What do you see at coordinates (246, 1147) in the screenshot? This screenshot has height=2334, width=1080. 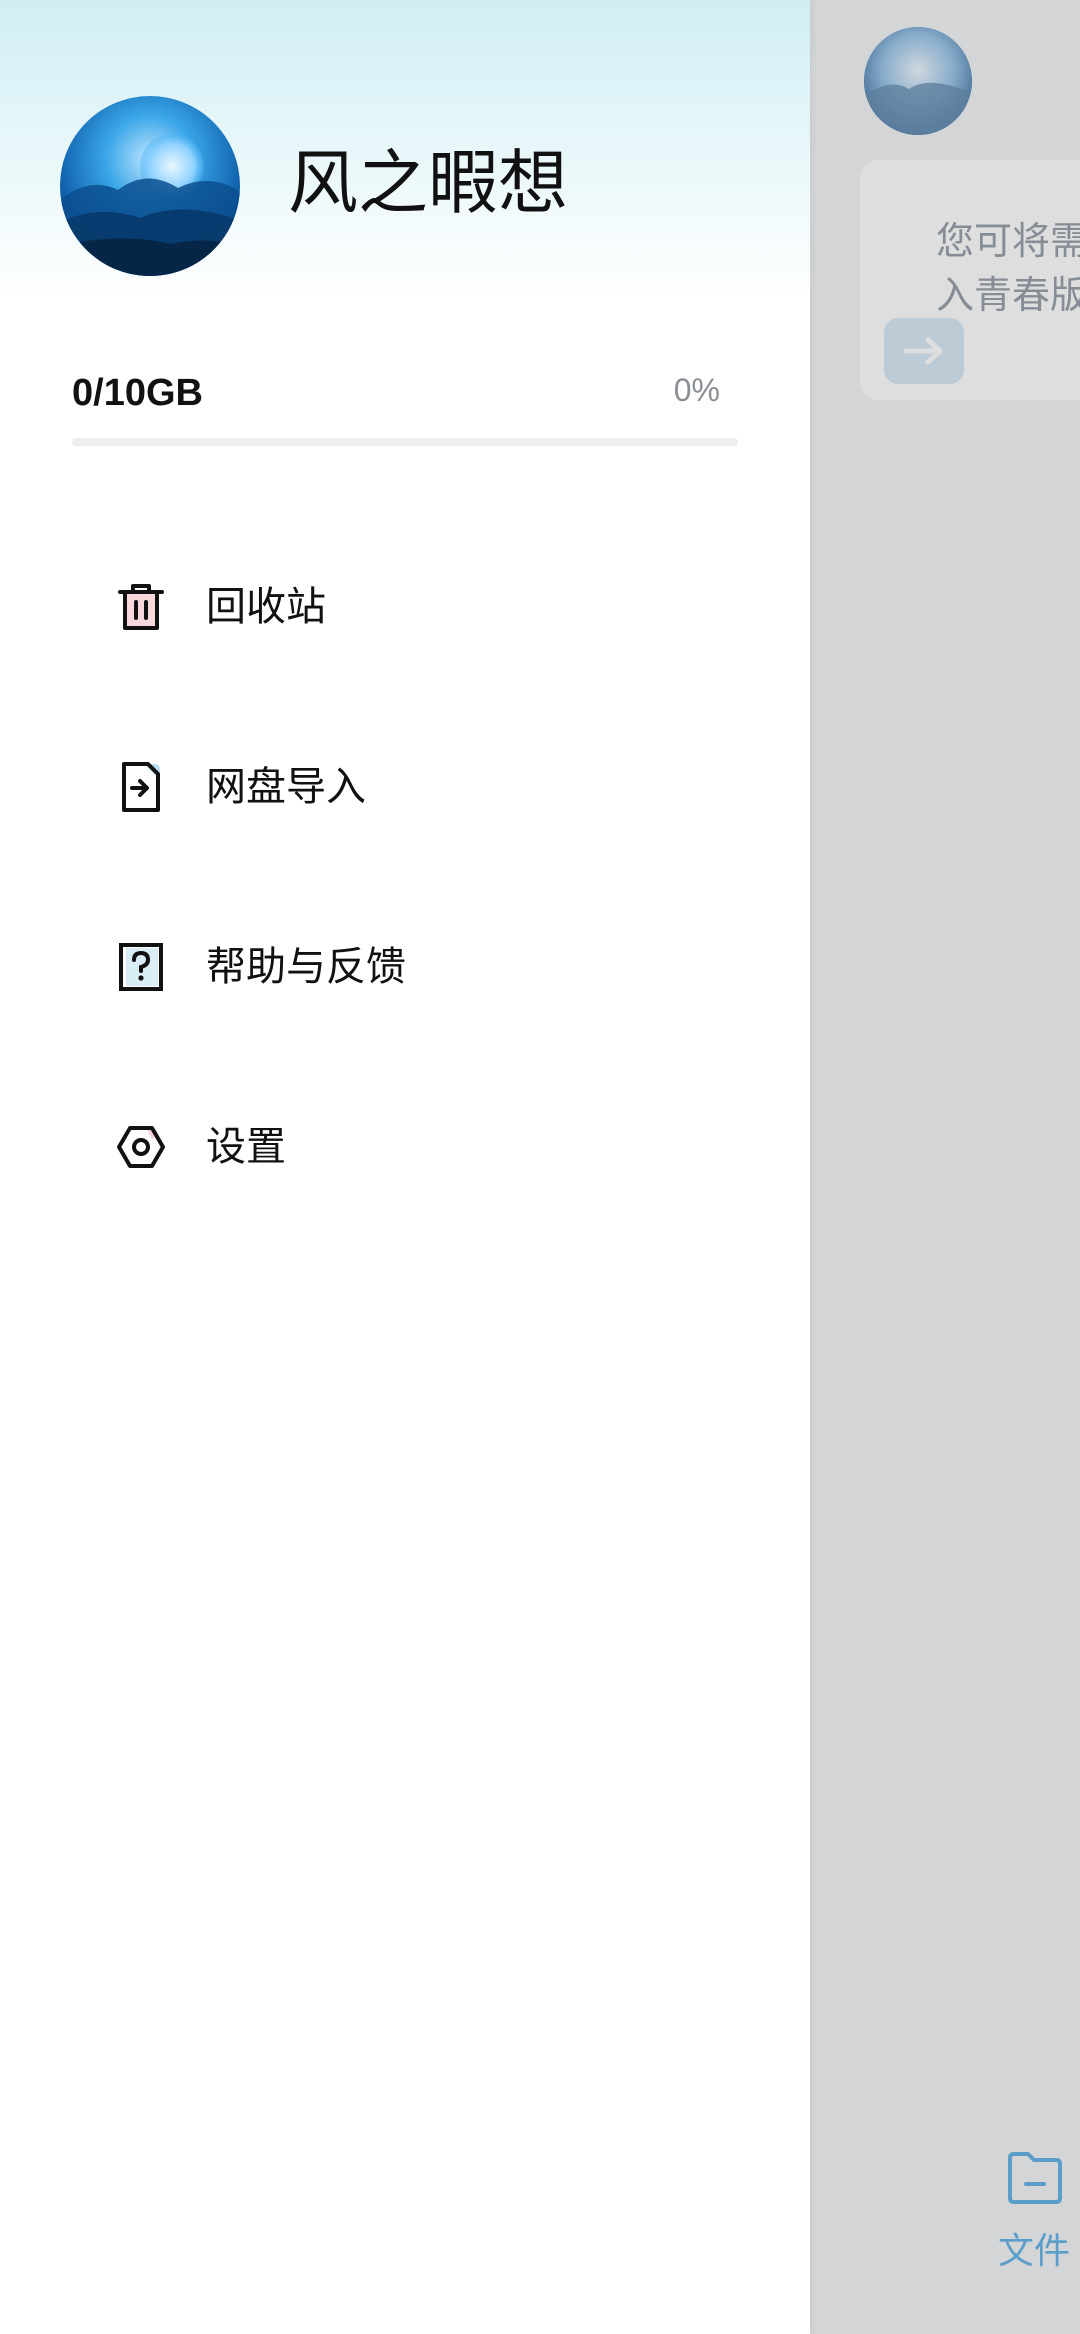 I see `menu-item-label: 设置` at bounding box center [246, 1147].